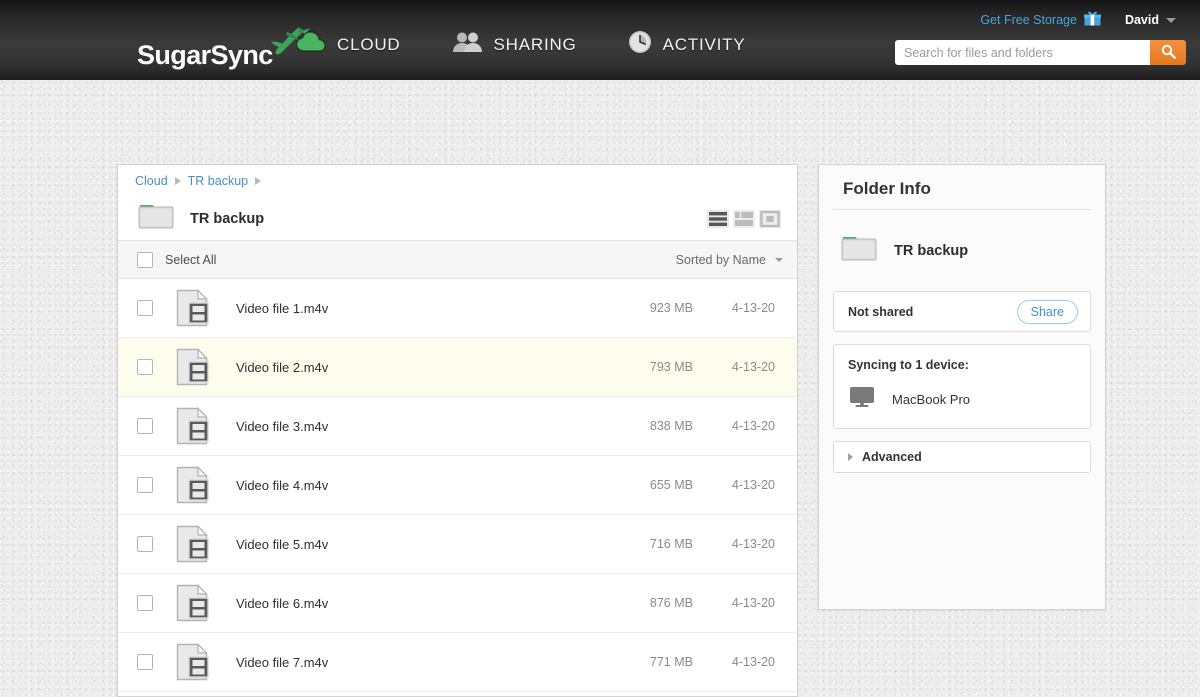  Describe the element at coordinates (282, 603) in the screenshot. I see `file-name: Video file 6.m4v` at that location.